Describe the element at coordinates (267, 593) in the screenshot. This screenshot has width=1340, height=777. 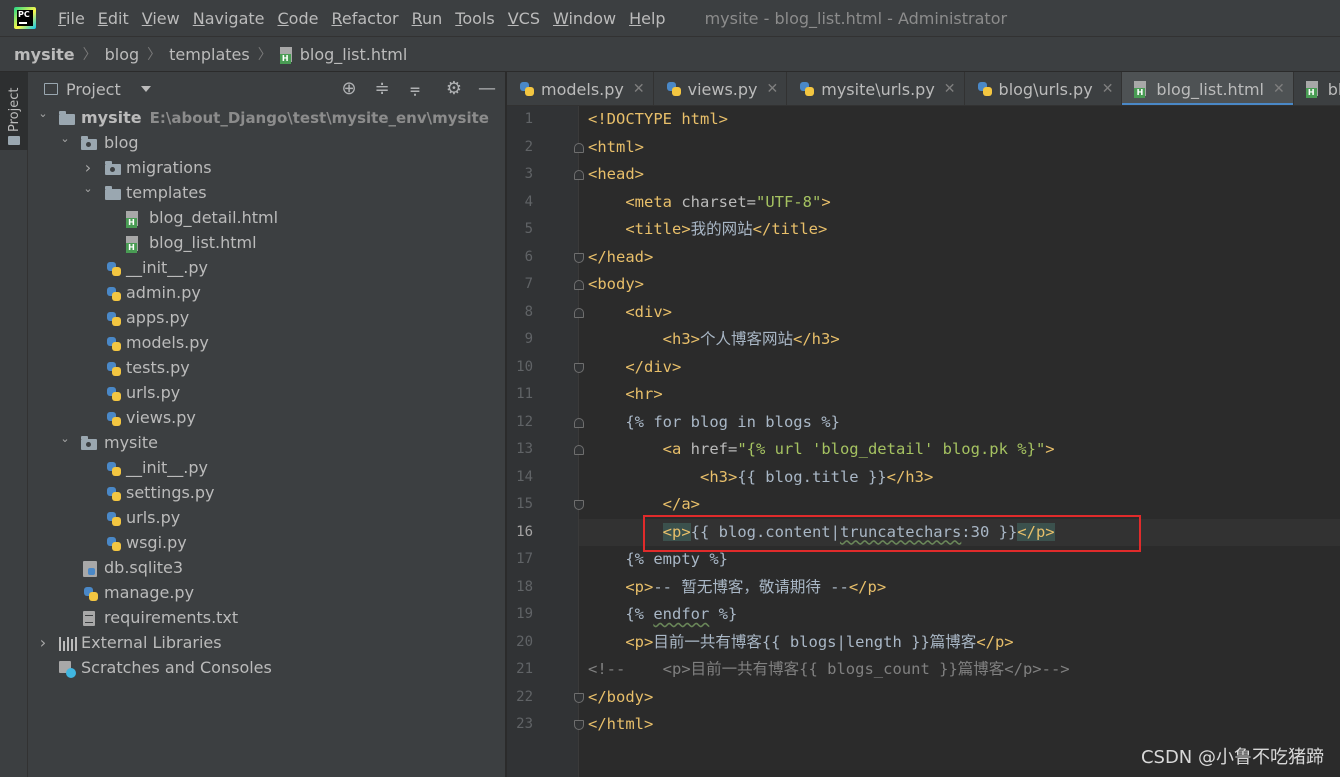
I see `tree-item: manage.py` at that location.